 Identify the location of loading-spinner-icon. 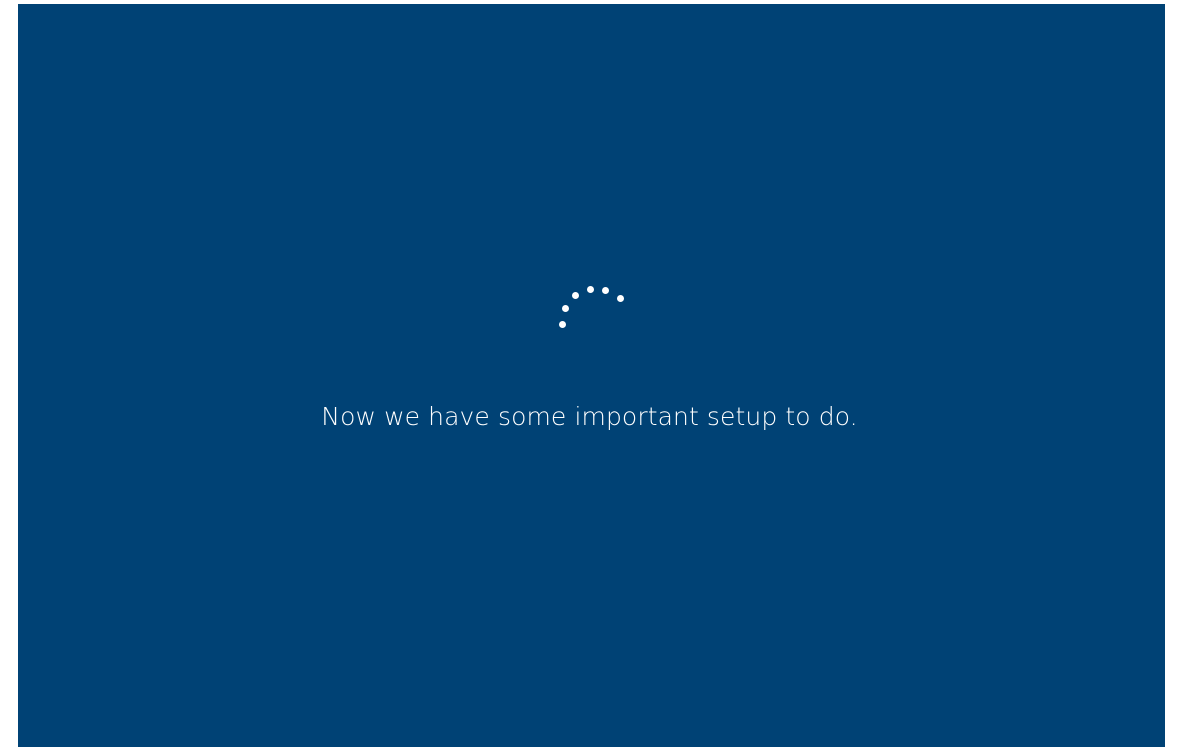
(592, 307).